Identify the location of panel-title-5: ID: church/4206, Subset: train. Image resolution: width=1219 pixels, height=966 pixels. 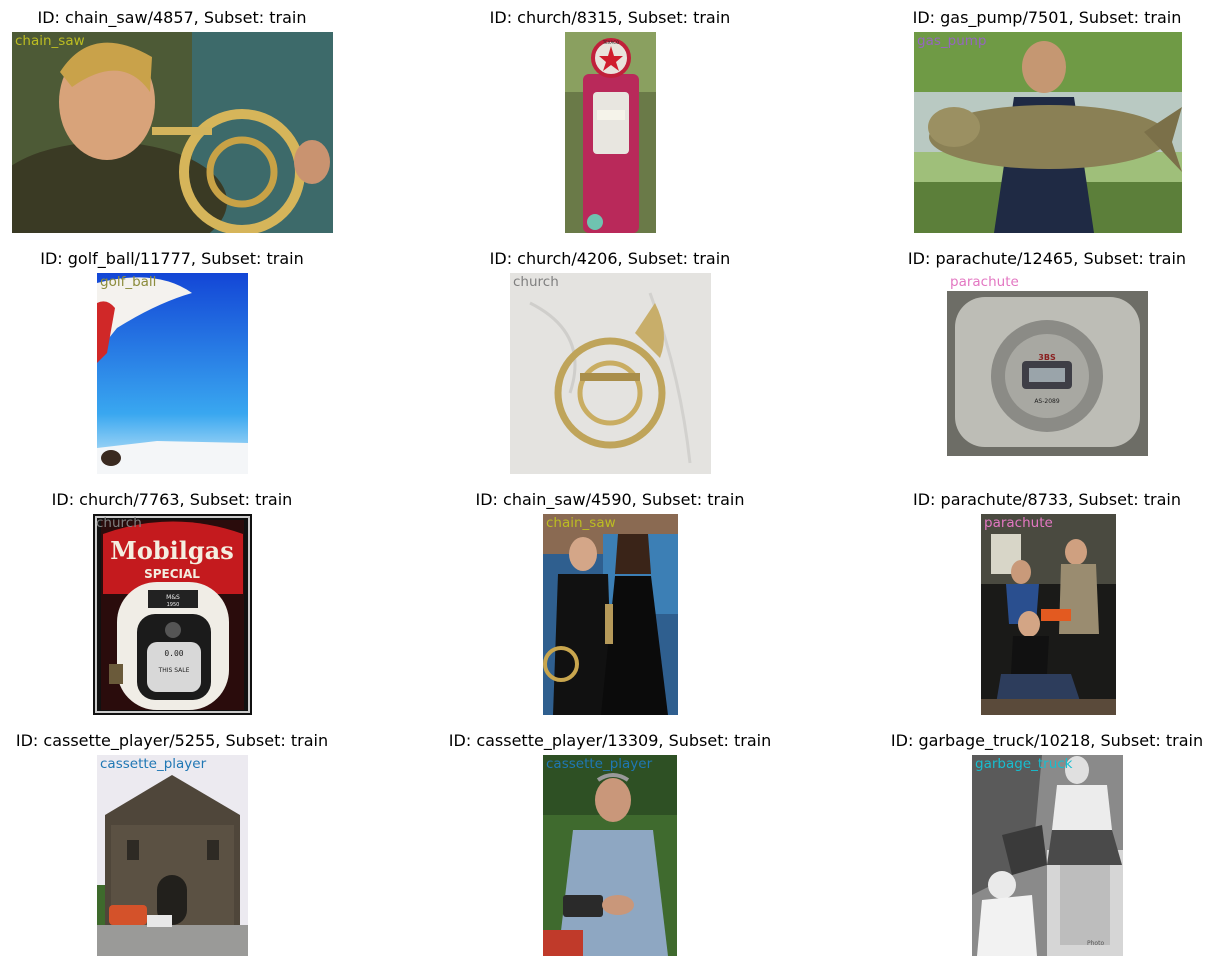
(610, 258).